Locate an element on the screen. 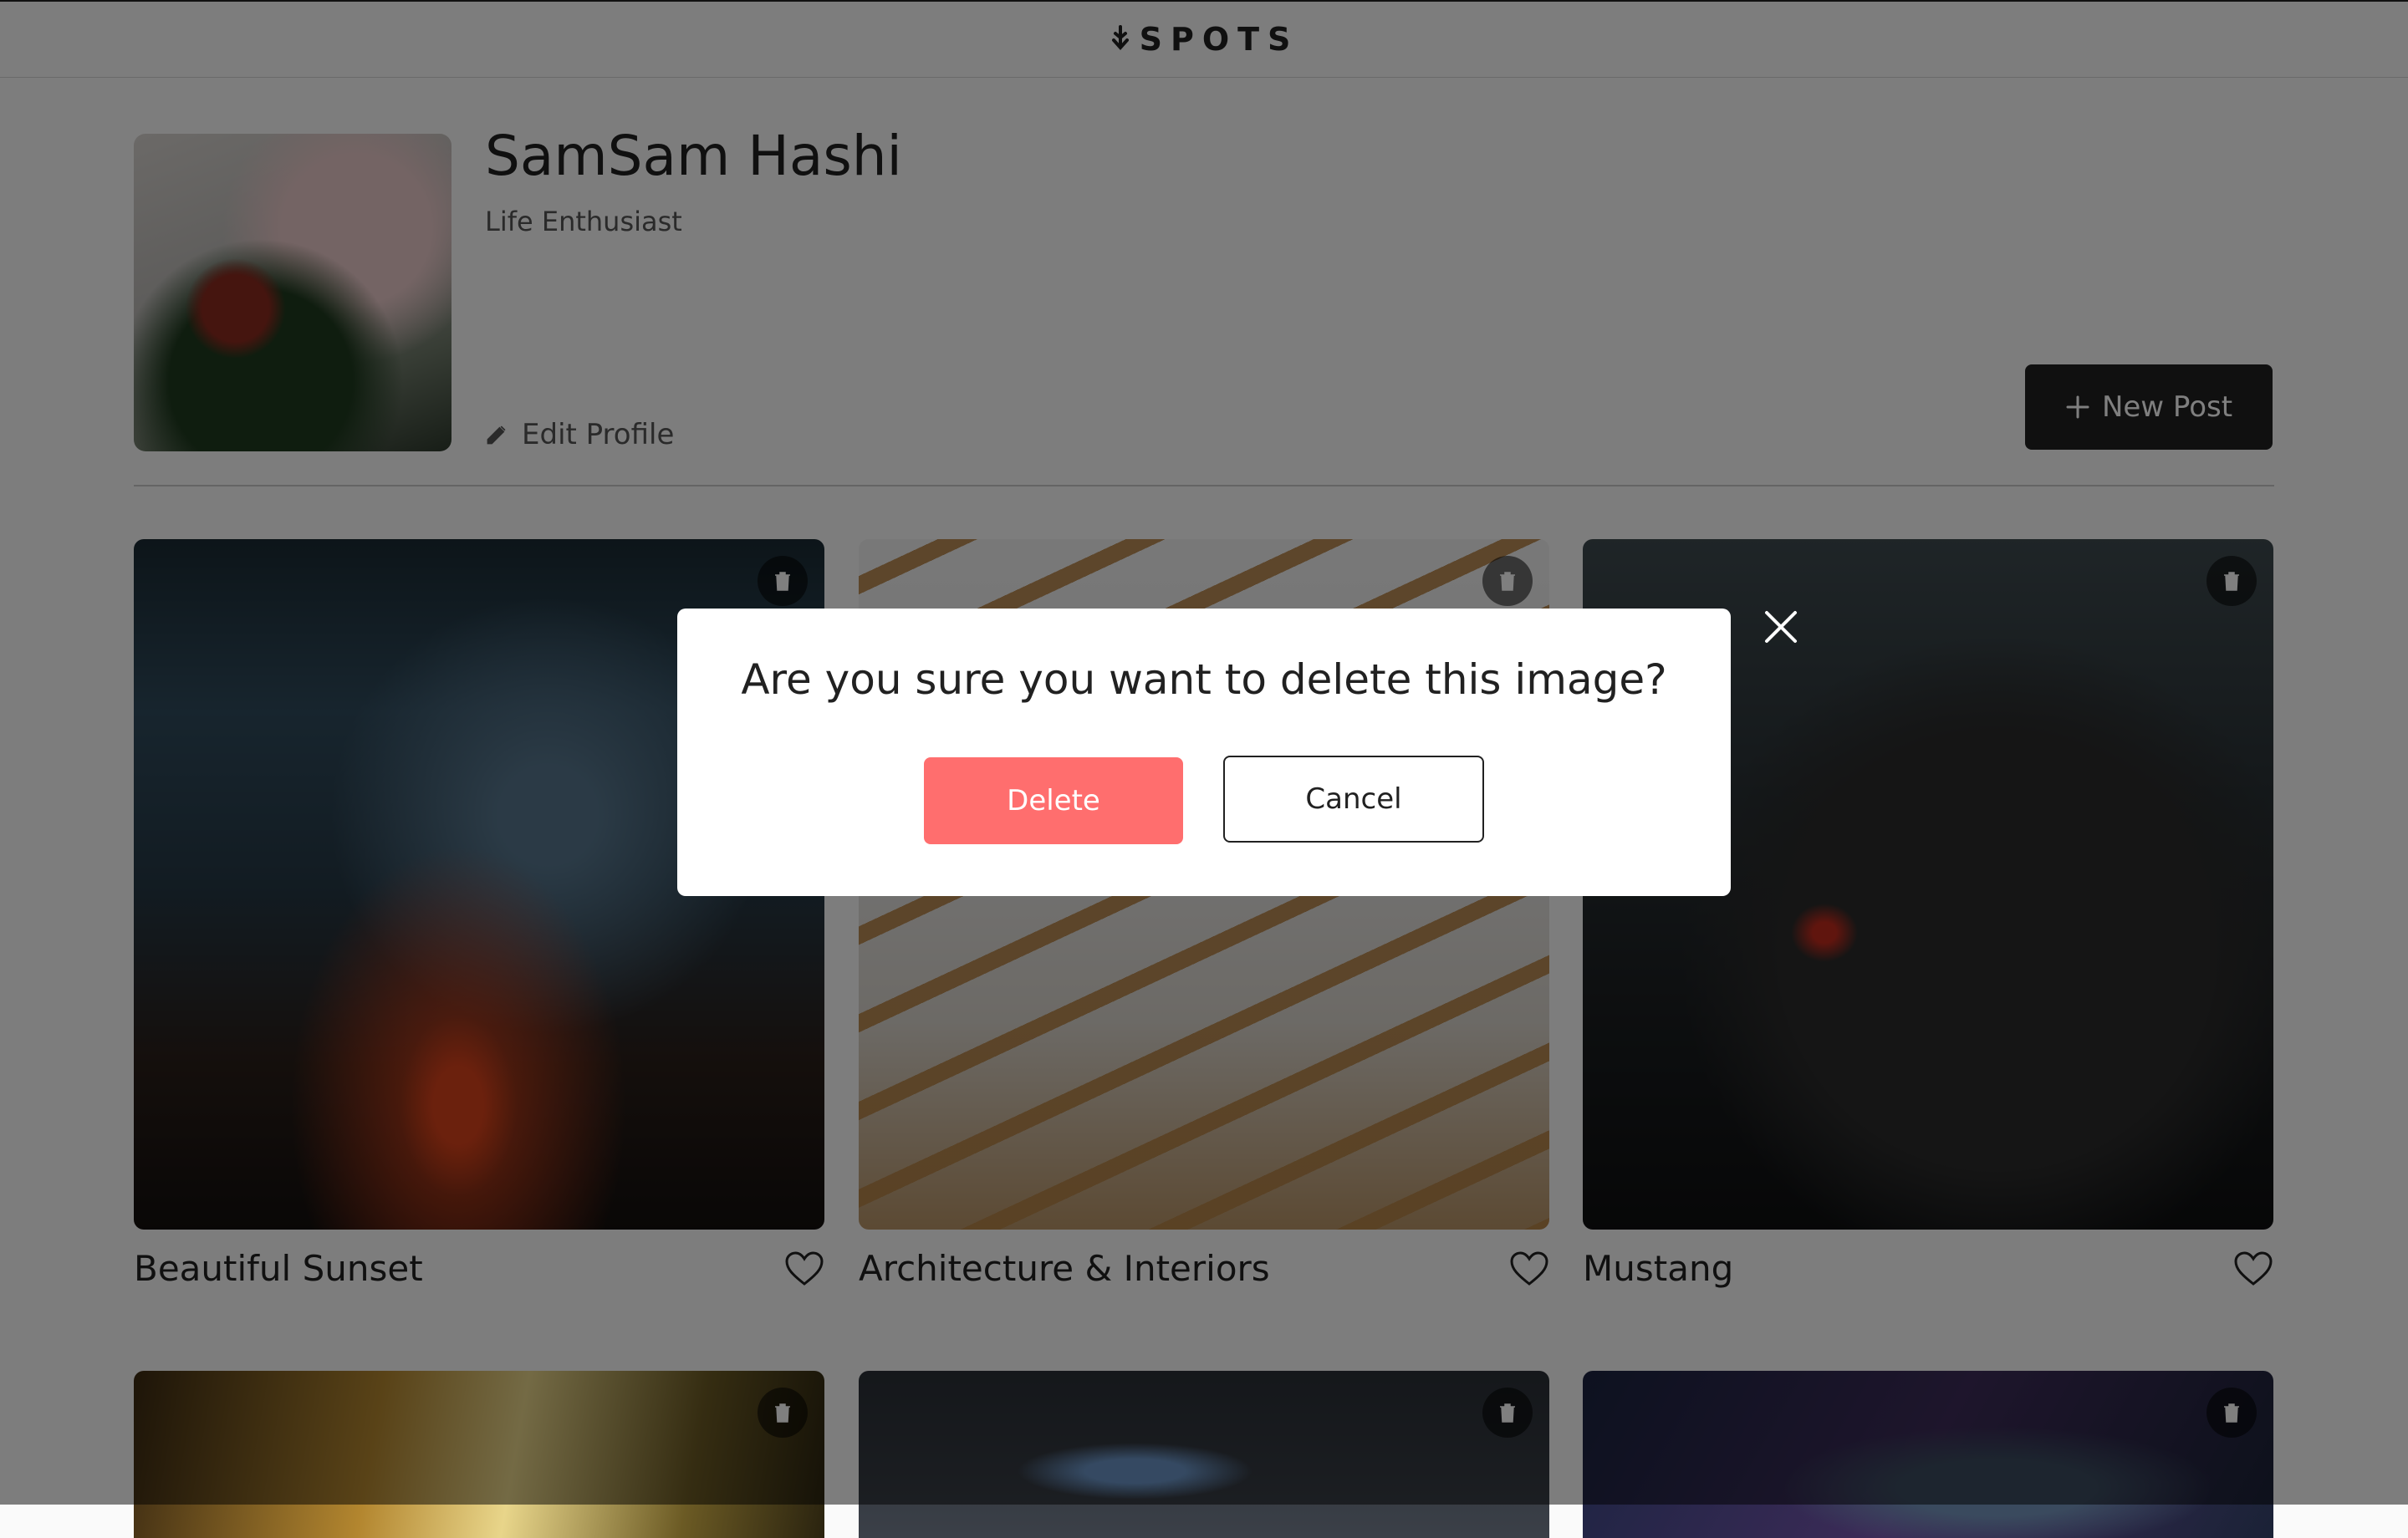 The image size is (2408, 1538). modal-close-button is located at coordinates (1781, 627).